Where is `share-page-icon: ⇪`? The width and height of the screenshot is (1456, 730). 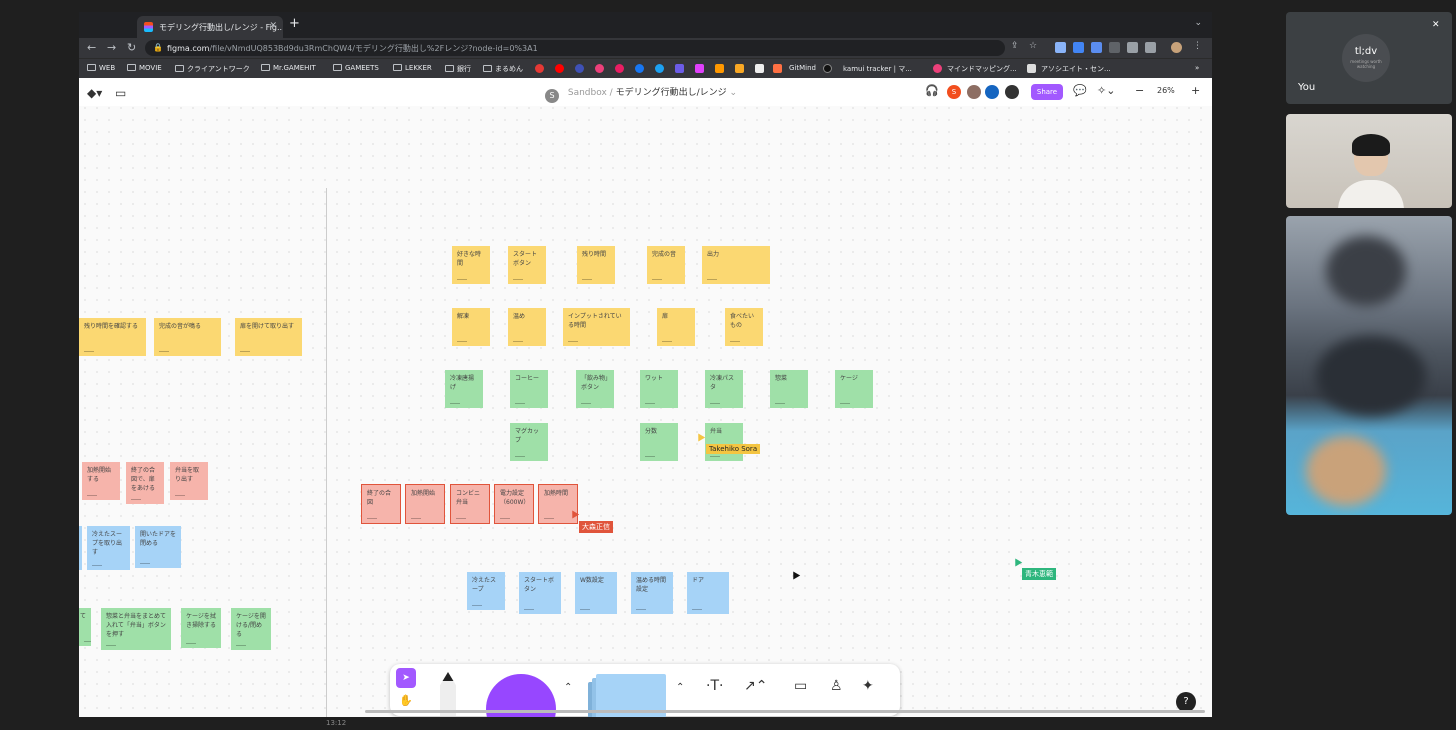 share-page-icon: ⇪ is located at coordinates (1015, 46).